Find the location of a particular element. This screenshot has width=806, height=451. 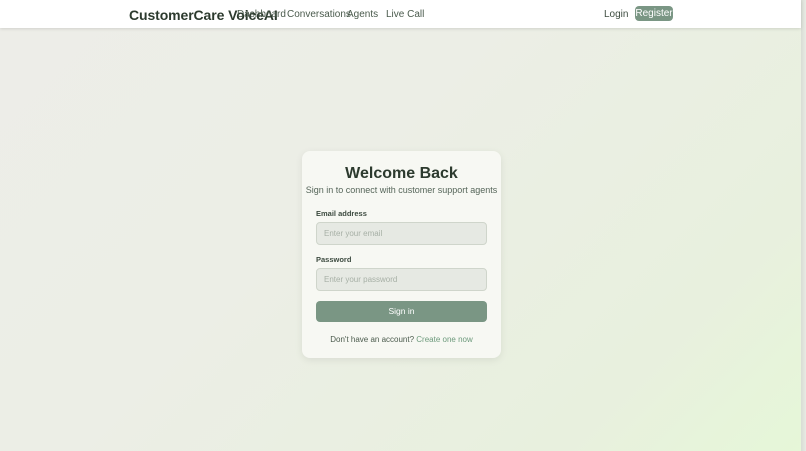

email-field is located at coordinates (401, 233).